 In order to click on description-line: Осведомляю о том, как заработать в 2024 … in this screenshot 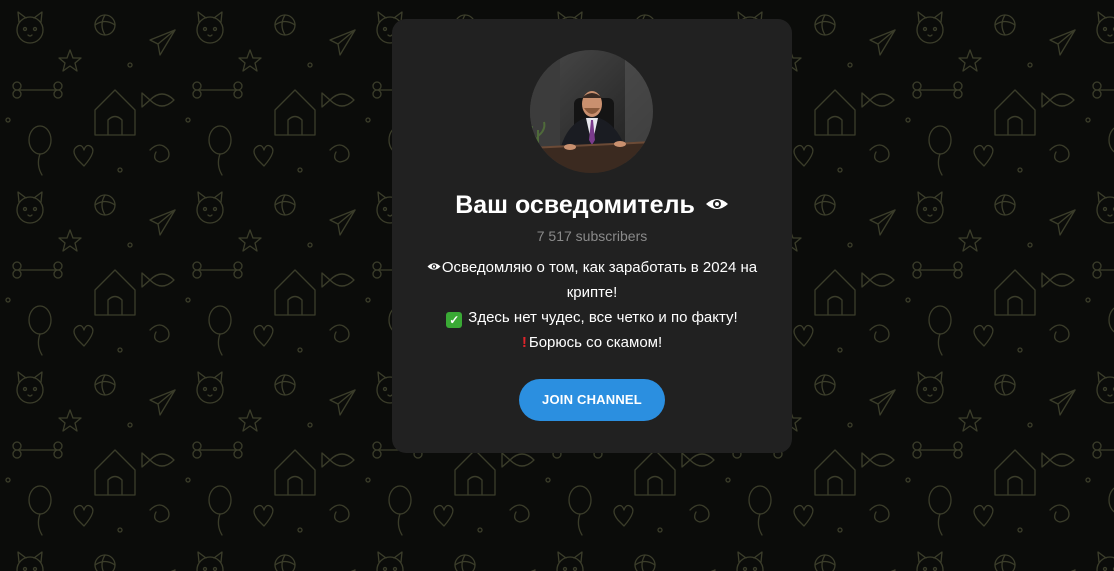, I will do `click(592, 267)`.